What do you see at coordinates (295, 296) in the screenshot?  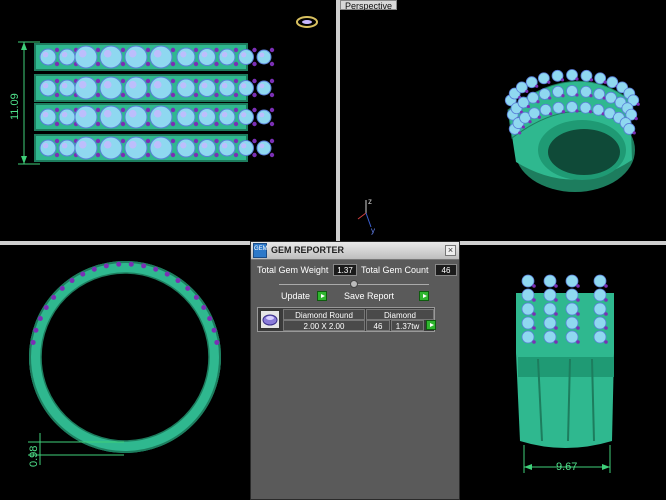 I see `update-button: Update` at bounding box center [295, 296].